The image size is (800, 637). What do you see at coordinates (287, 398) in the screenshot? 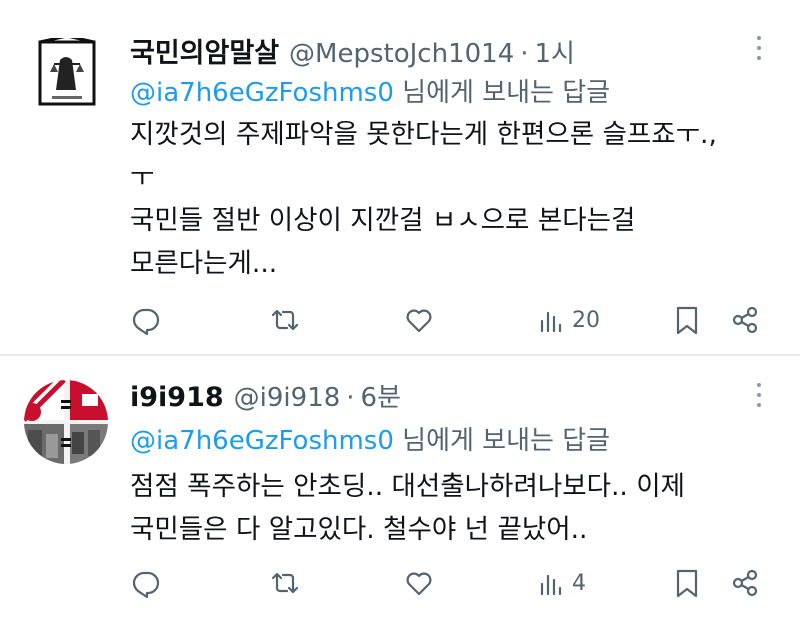
I see `user-handle: @i9i918` at bounding box center [287, 398].